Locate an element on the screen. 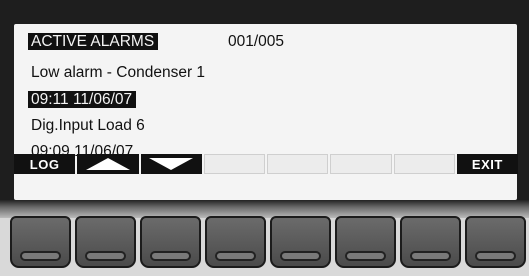 The width and height of the screenshot is (529, 276). alarm-counter: 001/005 is located at coordinates (256, 41).